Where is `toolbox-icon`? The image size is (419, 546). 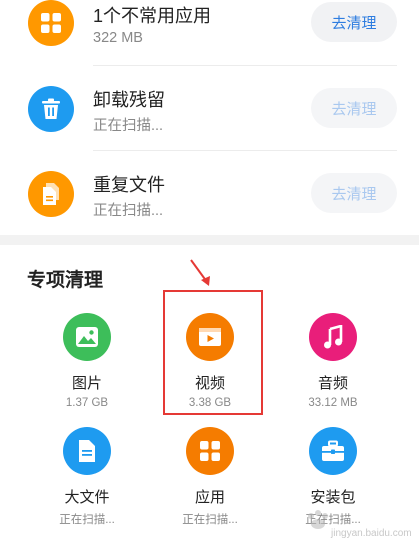
toolbox-icon is located at coordinates (333, 451).